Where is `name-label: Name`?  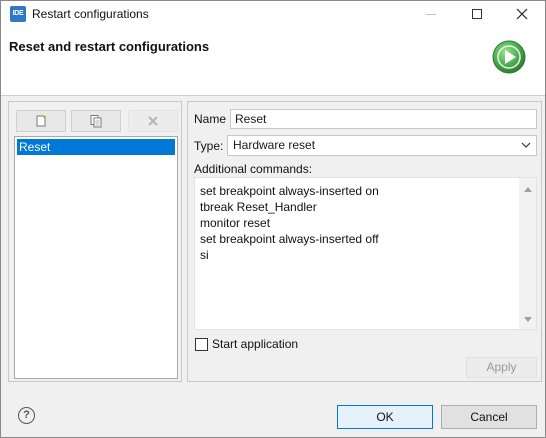 name-label: Name is located at coordinates (210, 119).